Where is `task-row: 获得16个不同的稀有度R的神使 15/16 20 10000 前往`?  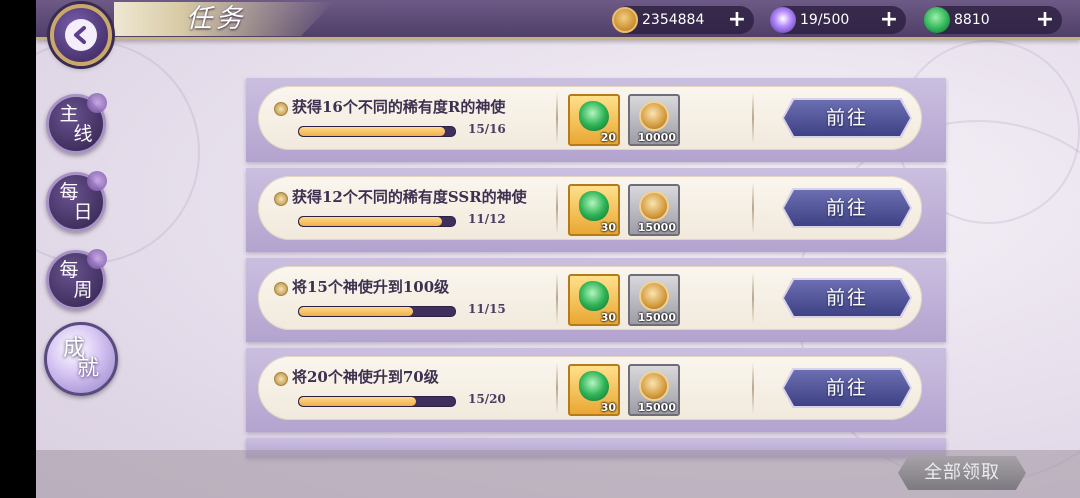
task-row: 获得16个不同的稀有度R的神使 15/16 20 10000 前往 is located at coordinates (590, 118).